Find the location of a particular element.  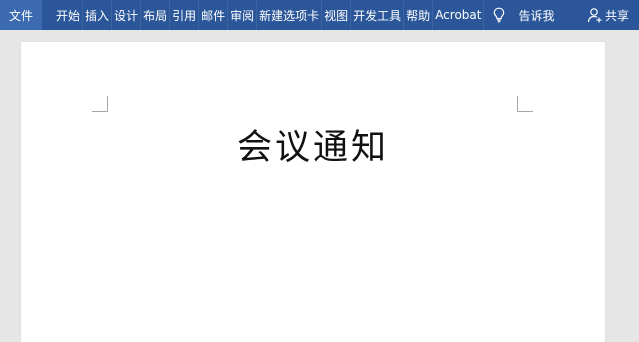

tab-view: 视图 is located at coordinates (337, 15).